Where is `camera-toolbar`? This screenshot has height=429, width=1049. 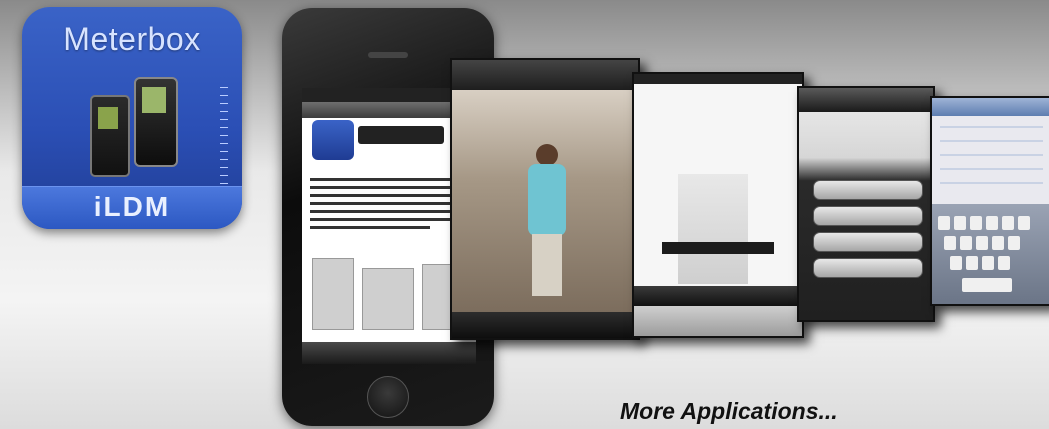
camera-toolbar is located at coordinates (545, 75).